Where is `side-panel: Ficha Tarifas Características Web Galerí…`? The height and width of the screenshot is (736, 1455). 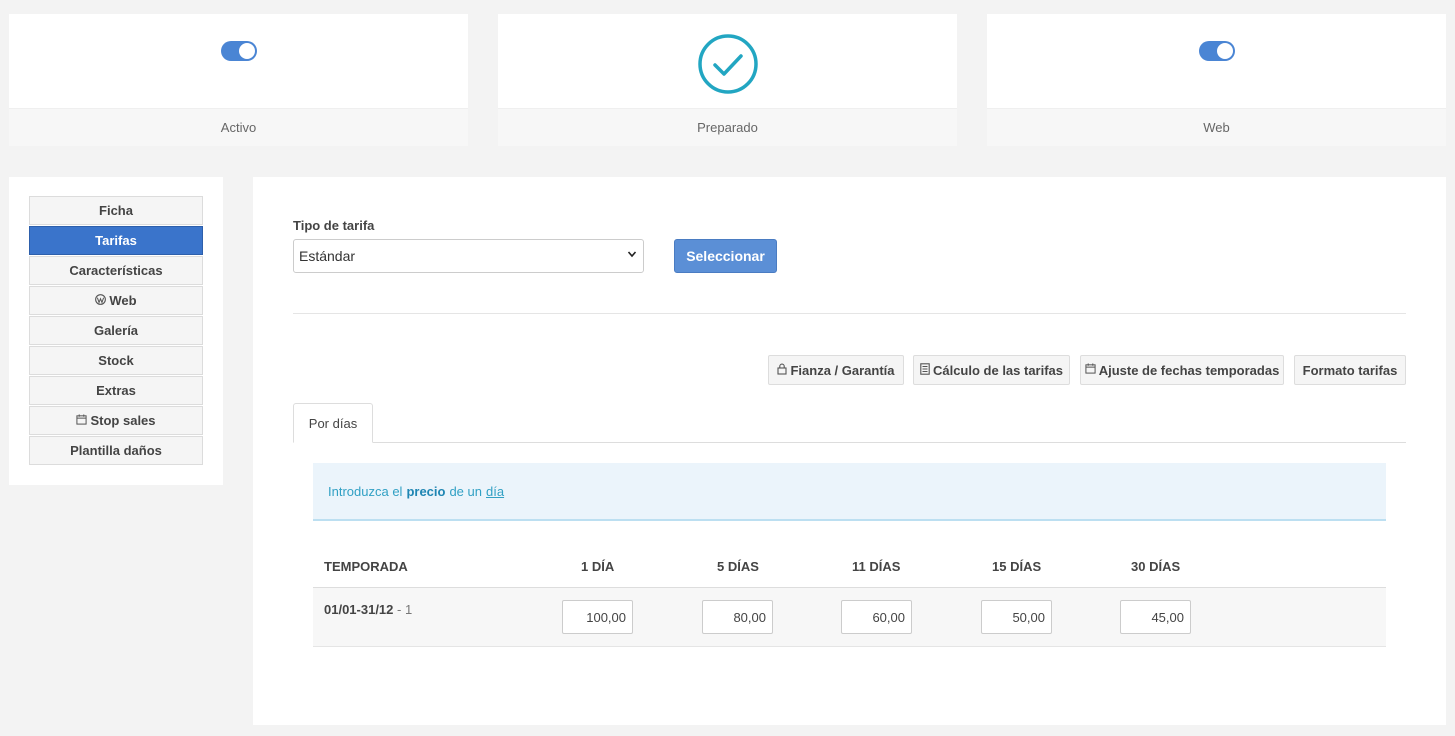
side-panel: Ficha Tarifas Características Web Galerí… is located at coordinates (116, 331).